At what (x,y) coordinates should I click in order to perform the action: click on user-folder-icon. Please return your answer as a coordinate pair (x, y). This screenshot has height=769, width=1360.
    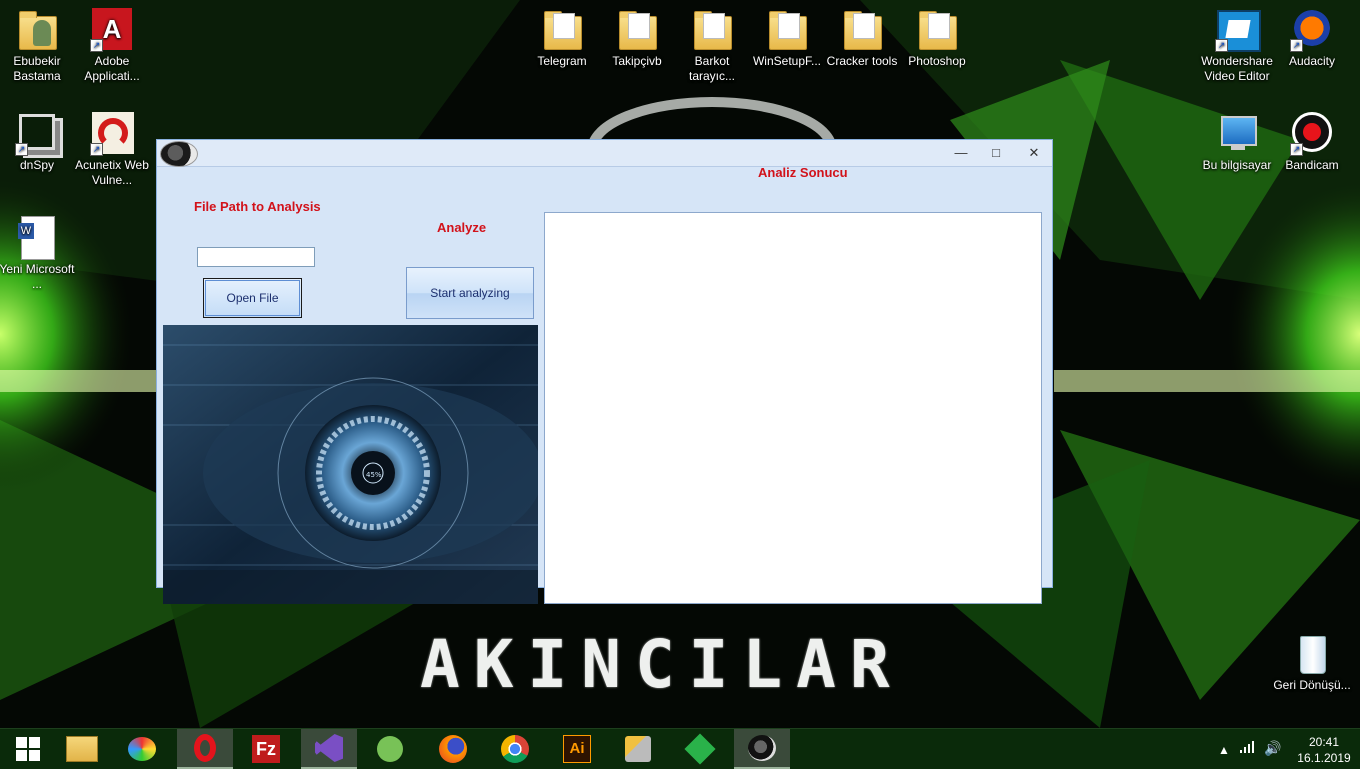
    Looking at the image, I should click on (42, 33).